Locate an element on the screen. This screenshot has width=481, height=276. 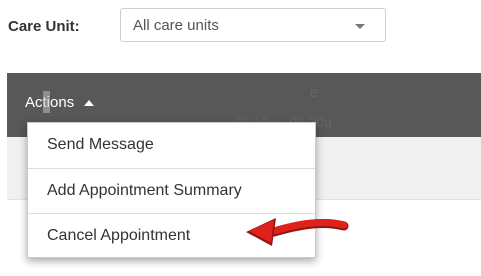
actions-dropdown-toggle: Actions is located at coordinates (60, 102).